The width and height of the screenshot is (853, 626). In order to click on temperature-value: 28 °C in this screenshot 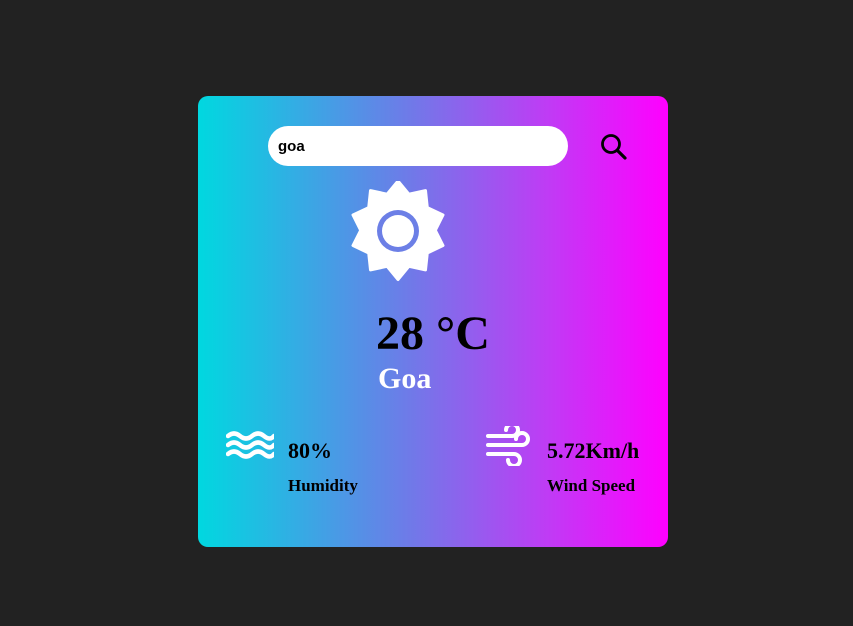, I will do `click(433, 333)`.